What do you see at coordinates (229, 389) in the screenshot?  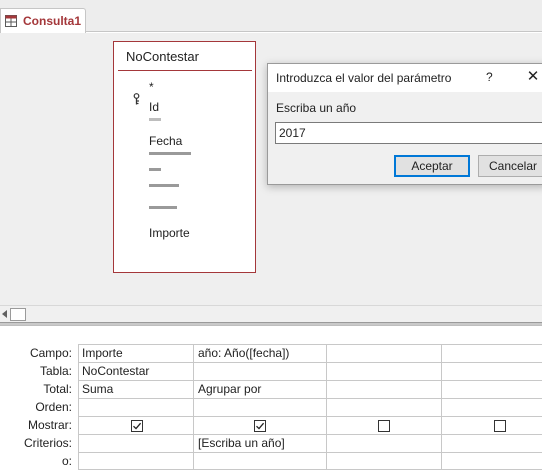 I see `grid-cell-total-2: Agrupar por` at bounding box center [229, 389].